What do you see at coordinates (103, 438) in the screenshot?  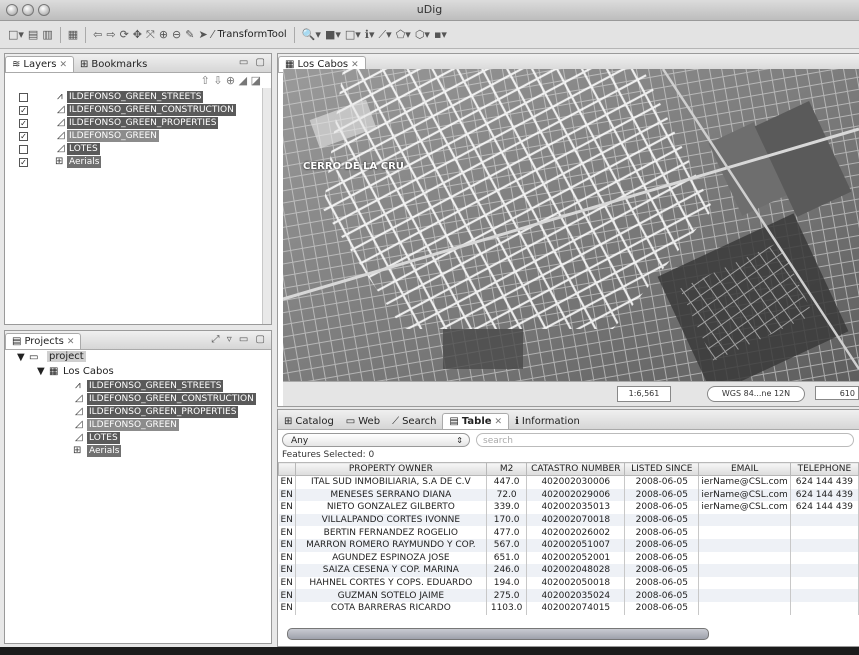 I see `project-layer-node: LOTES` at bounding box center [103, 438].